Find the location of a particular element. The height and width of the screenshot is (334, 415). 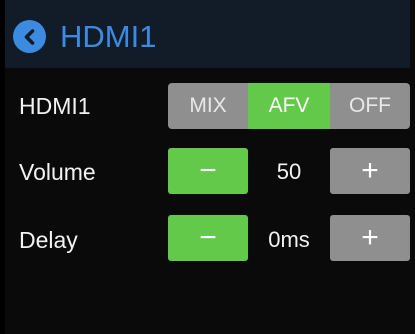

page-title: HDMI1 is located at coordinates (108, 36).